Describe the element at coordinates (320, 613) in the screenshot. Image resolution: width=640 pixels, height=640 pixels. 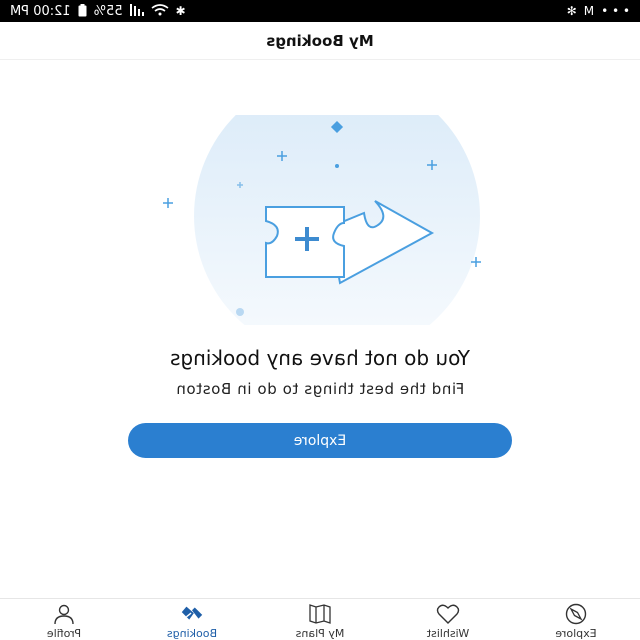
I see `map-icon` at that location.